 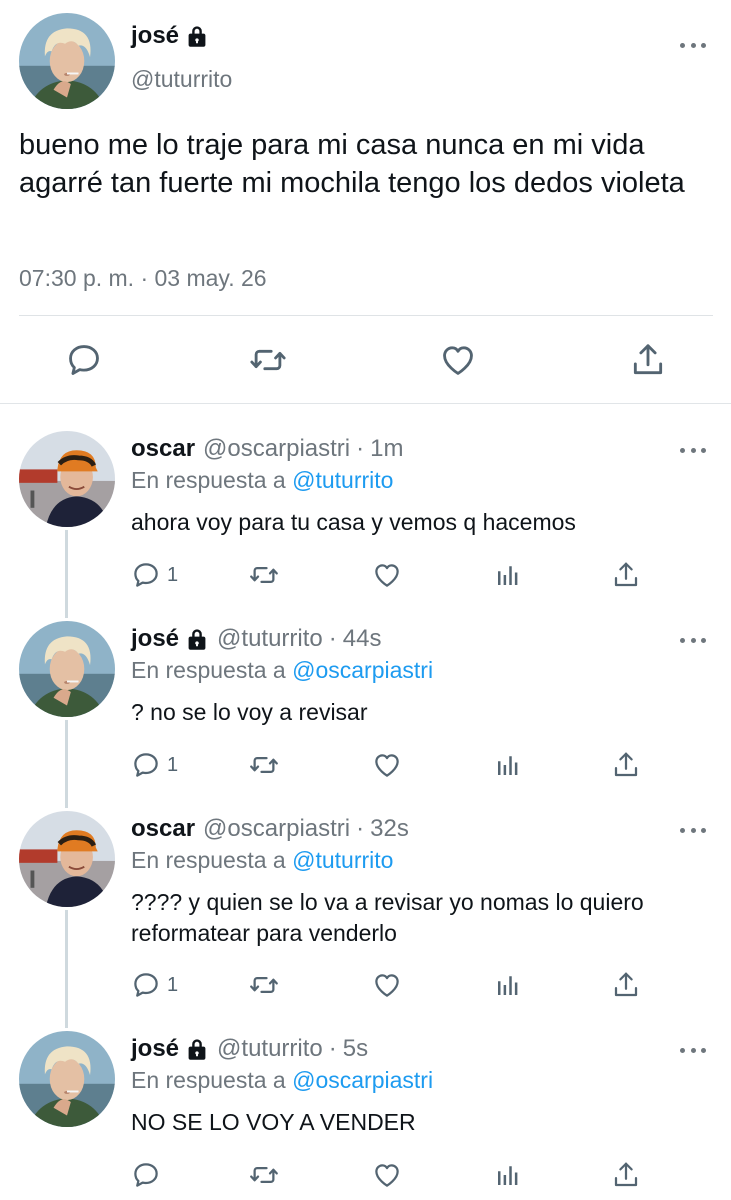 What do you see at coordinates (386, 449) in the screenshot?
I see `reply-time: 1m` at bounding box center [386, 449].